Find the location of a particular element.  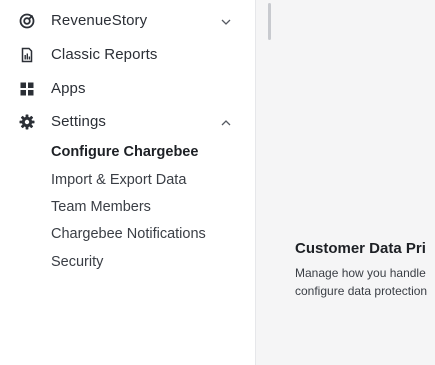

revenue-story-icon is located at coordinates (27, 21).